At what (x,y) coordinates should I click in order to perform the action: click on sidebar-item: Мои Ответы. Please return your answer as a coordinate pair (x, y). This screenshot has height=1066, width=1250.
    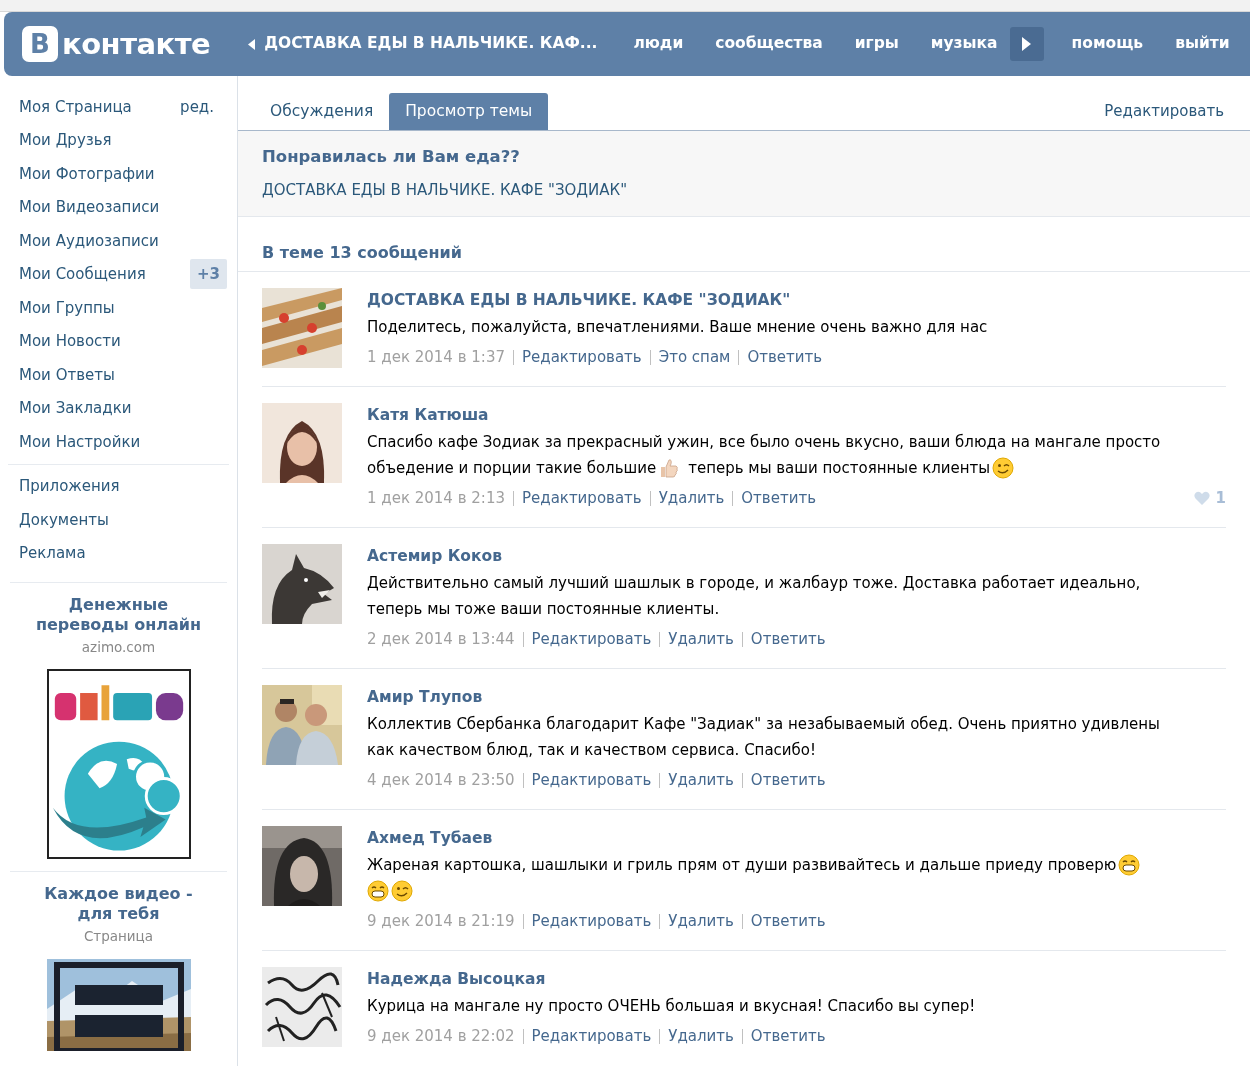
    Looking at the image, I should click on (67, 374).